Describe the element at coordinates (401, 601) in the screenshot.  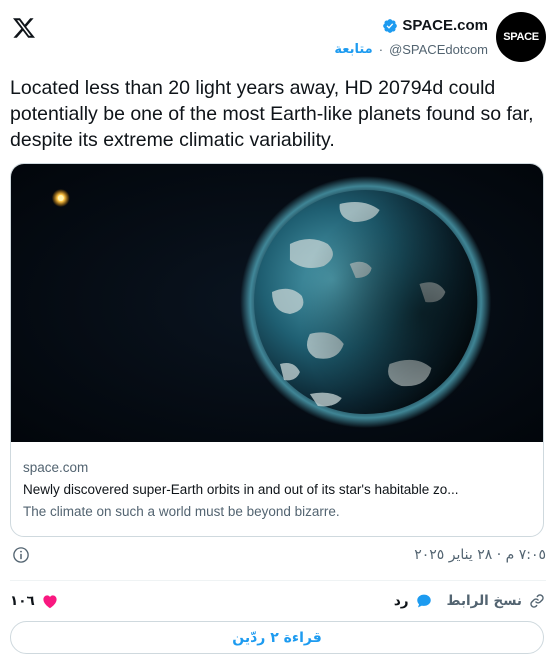
I see `reply-label: رد` at that location.